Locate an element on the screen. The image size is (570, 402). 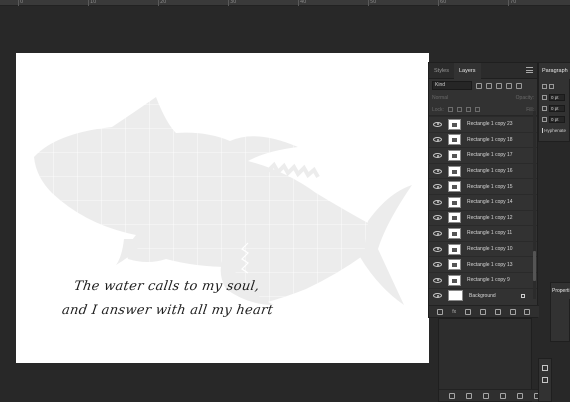
pixel-filter-icon is located at coordinates (479, 85).